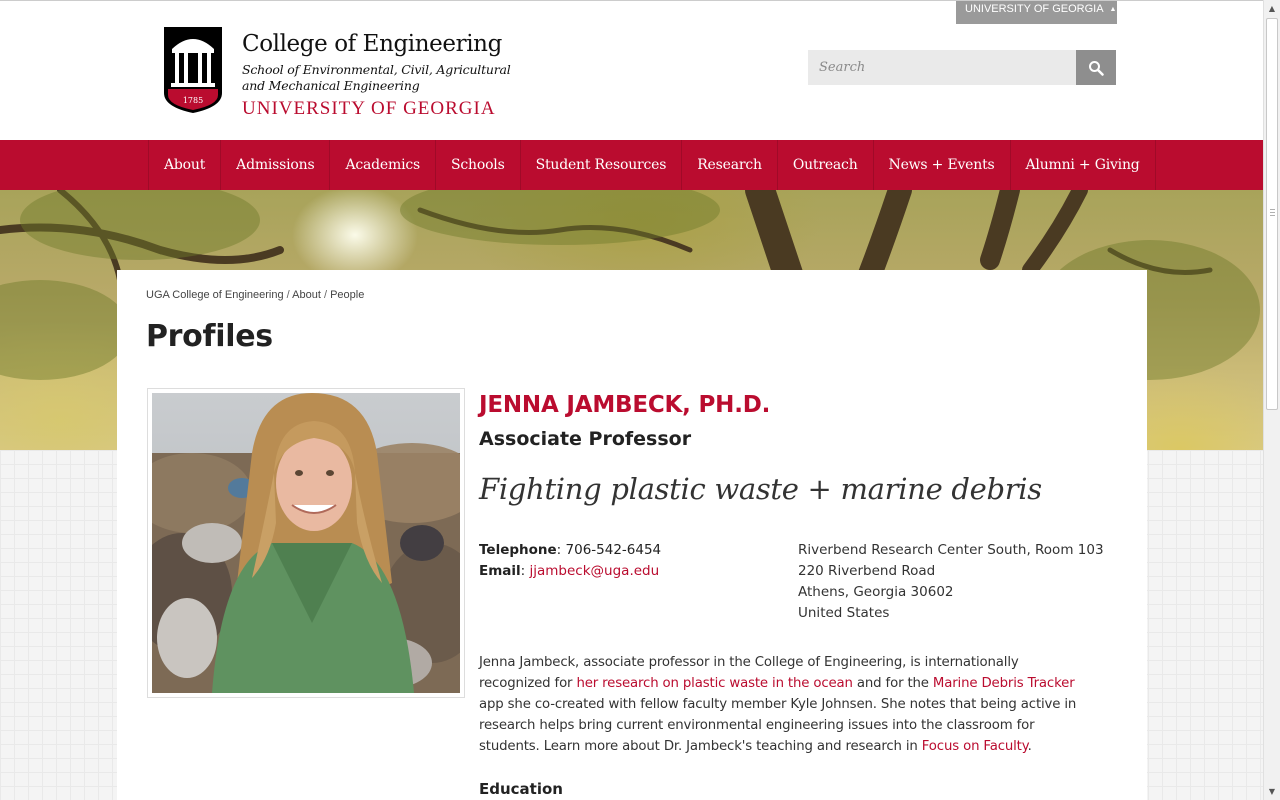 Image resolution: width=1280 pixels, height=800 pixels. I want to click on university-of-georgia-tab: UNIVERSITY OF GEORGIA ▲, so click(1036, 12).